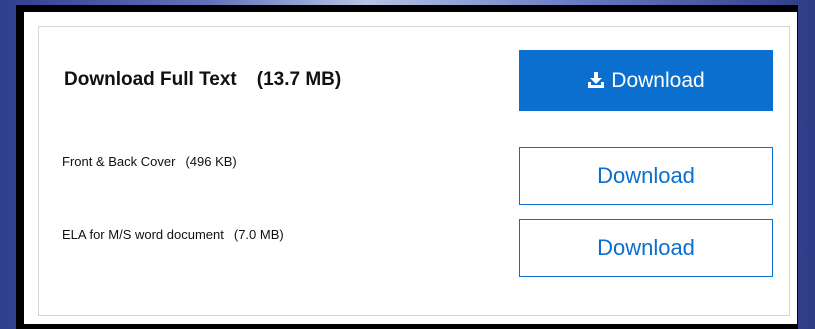 The width and height of the screenshot is (815, 329). Describe the element at coordinates (658, 80) in the screenshot. I see `download-full-text-label: Download` at that location.